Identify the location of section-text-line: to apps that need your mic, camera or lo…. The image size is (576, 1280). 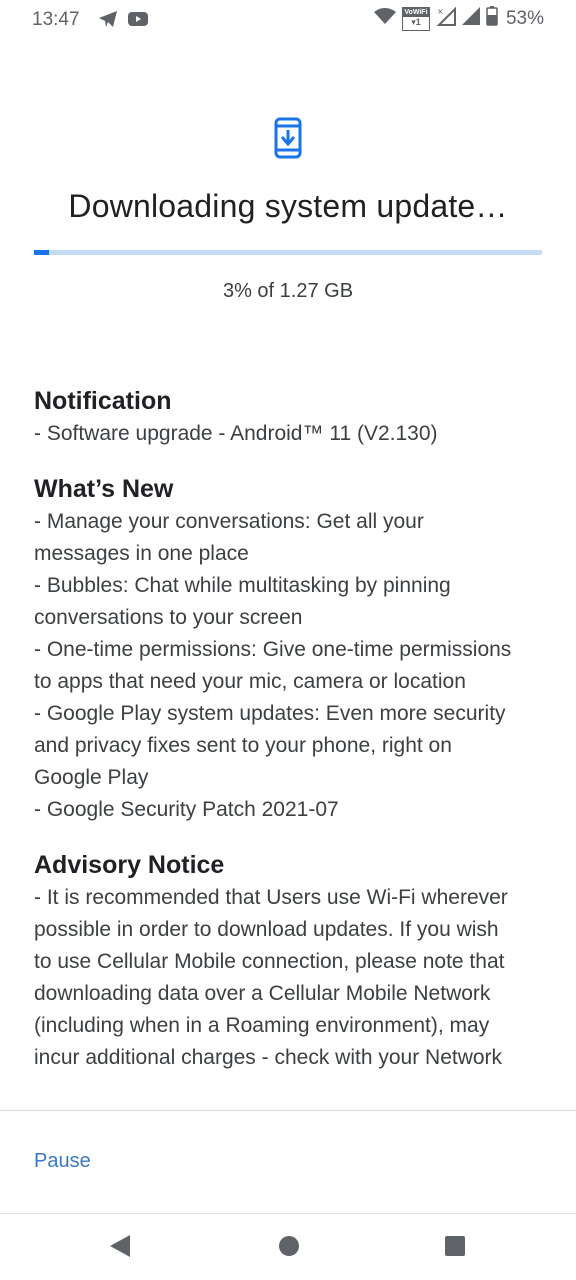
(250, 681).